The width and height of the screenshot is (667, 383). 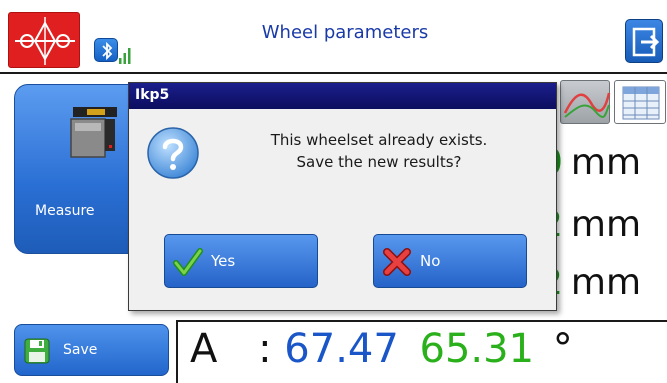 I want to click on table-icon, so click(x=641, y=103).